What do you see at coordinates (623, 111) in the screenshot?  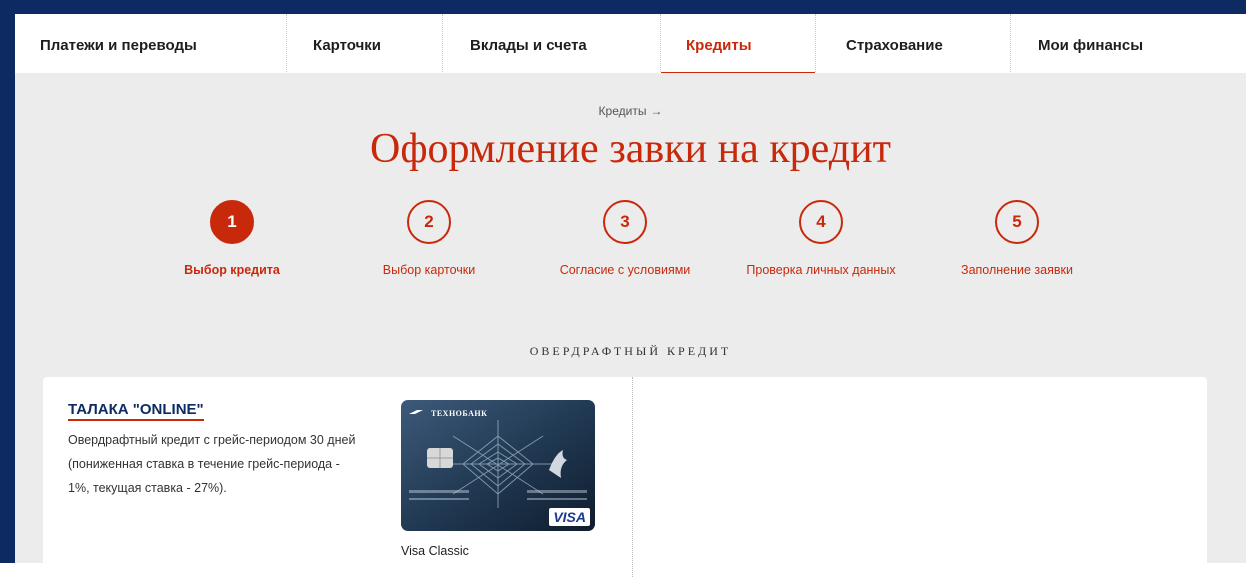 I see `breadcrumb-credits-link: Кредиты` at bounding box center [623, 111].